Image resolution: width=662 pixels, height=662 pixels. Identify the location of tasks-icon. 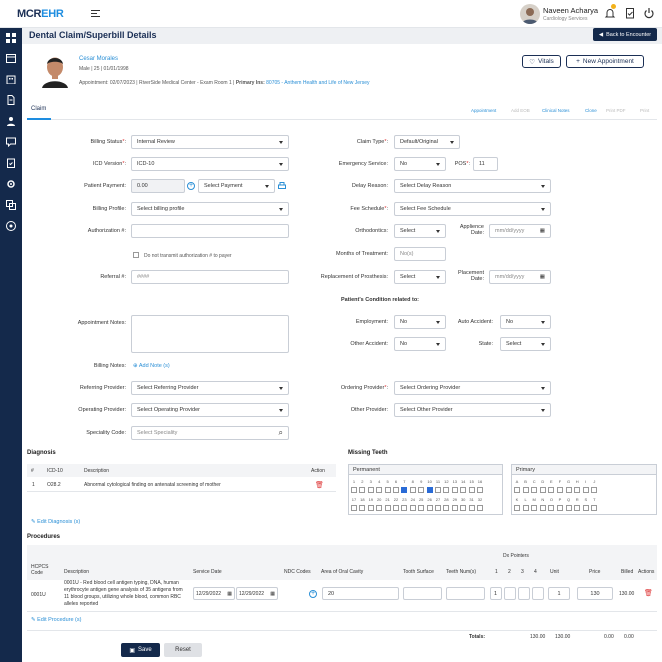
(630, 13).